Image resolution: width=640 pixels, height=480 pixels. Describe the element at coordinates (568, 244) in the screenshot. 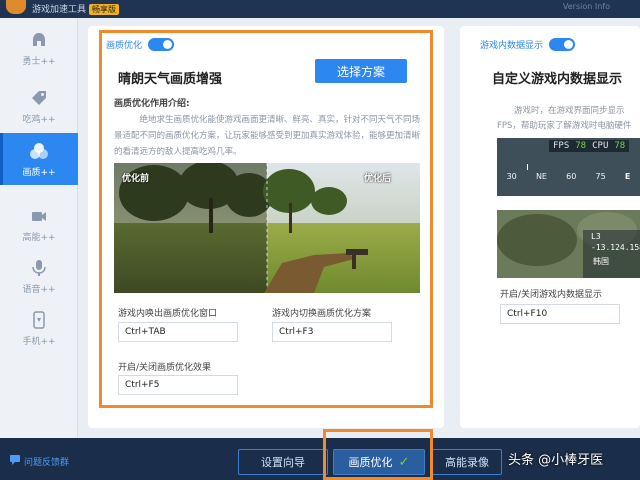

I see `map-preview: L3 -13.124.158. 韩国` at that location.